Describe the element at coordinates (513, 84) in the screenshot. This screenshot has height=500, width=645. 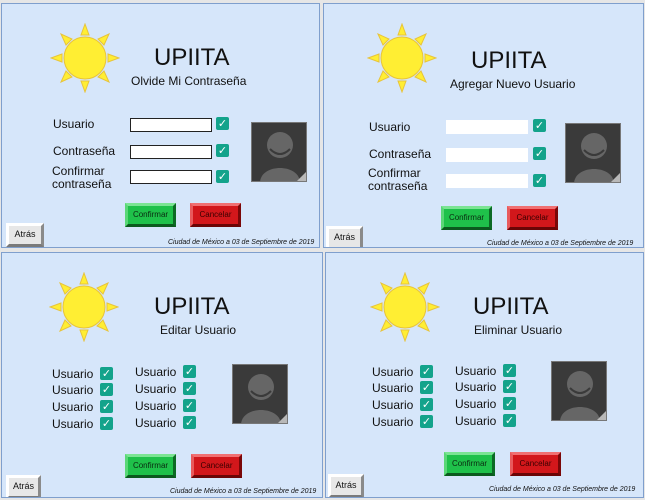
I see `page-subtitle: Agregar Nuevo Usuario` at that location.